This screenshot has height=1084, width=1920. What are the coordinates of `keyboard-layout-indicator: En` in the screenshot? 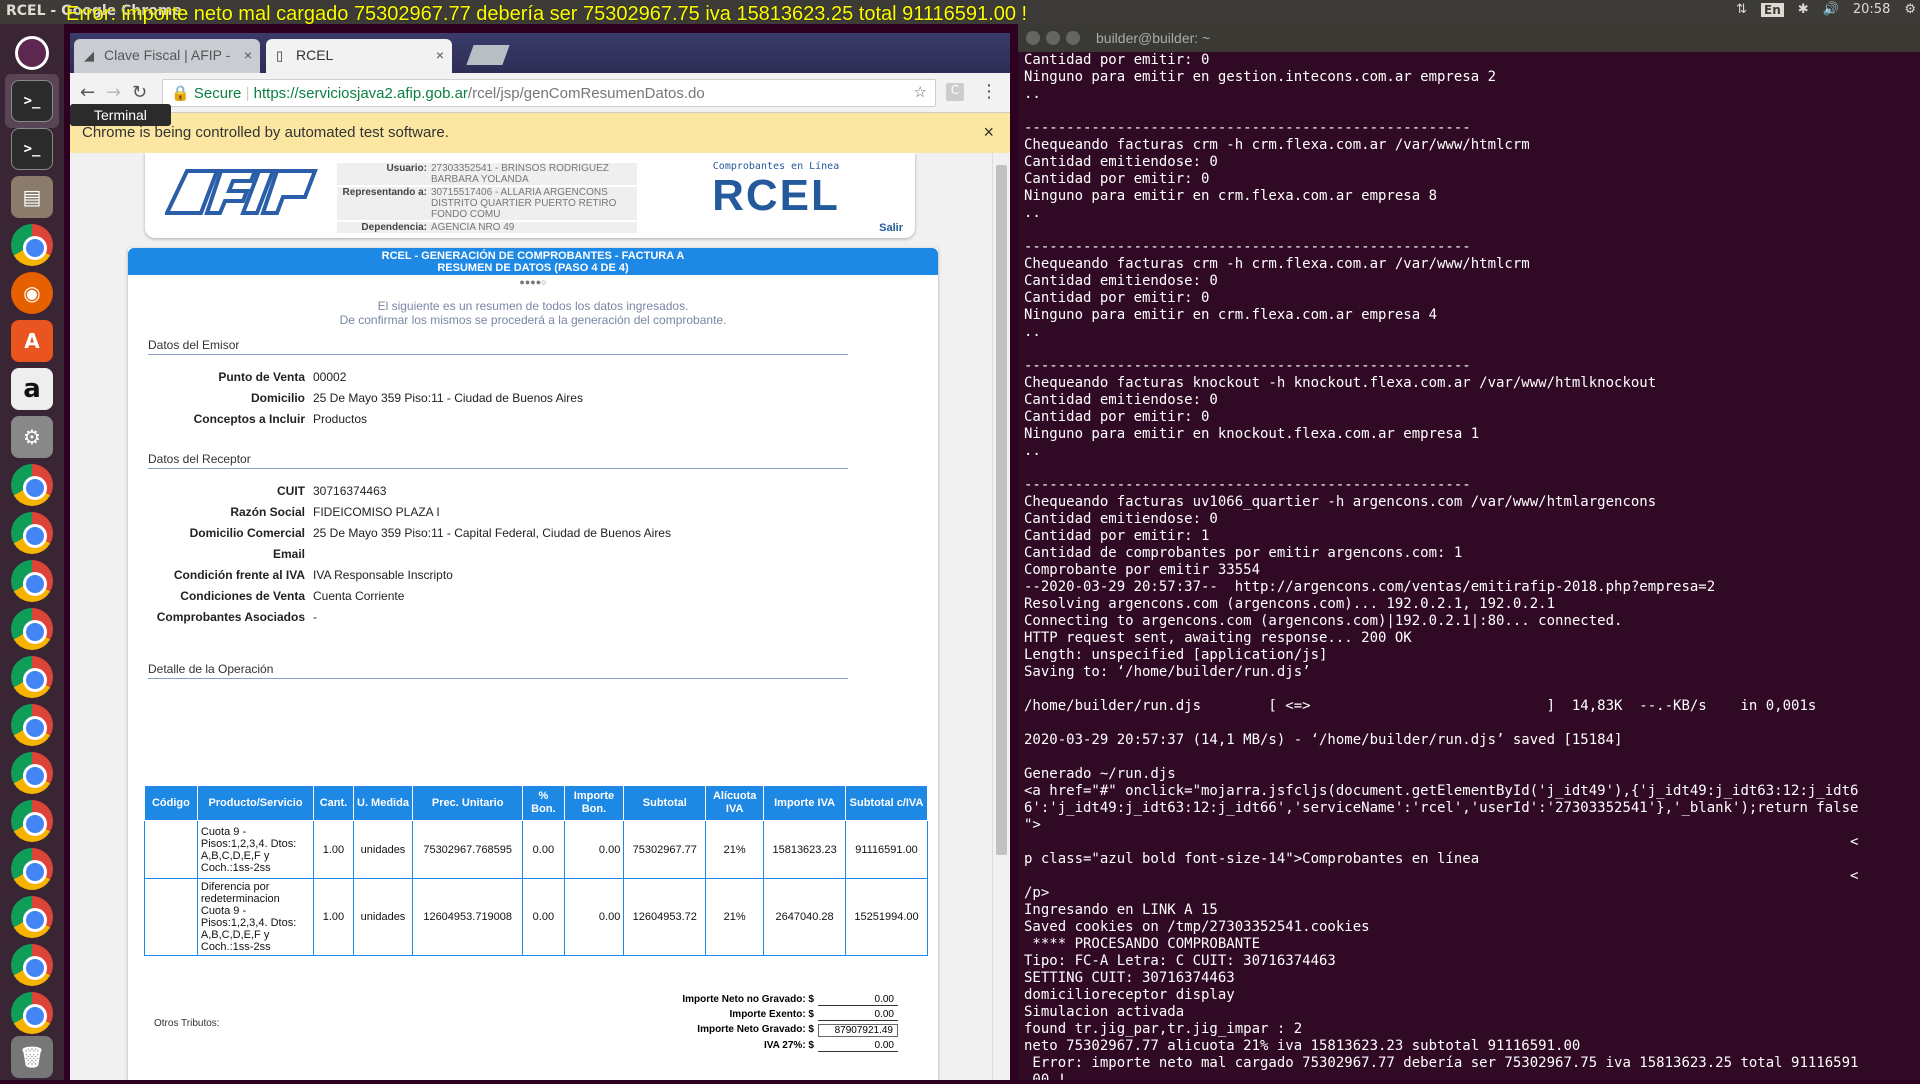 It's located at (1772, 9).